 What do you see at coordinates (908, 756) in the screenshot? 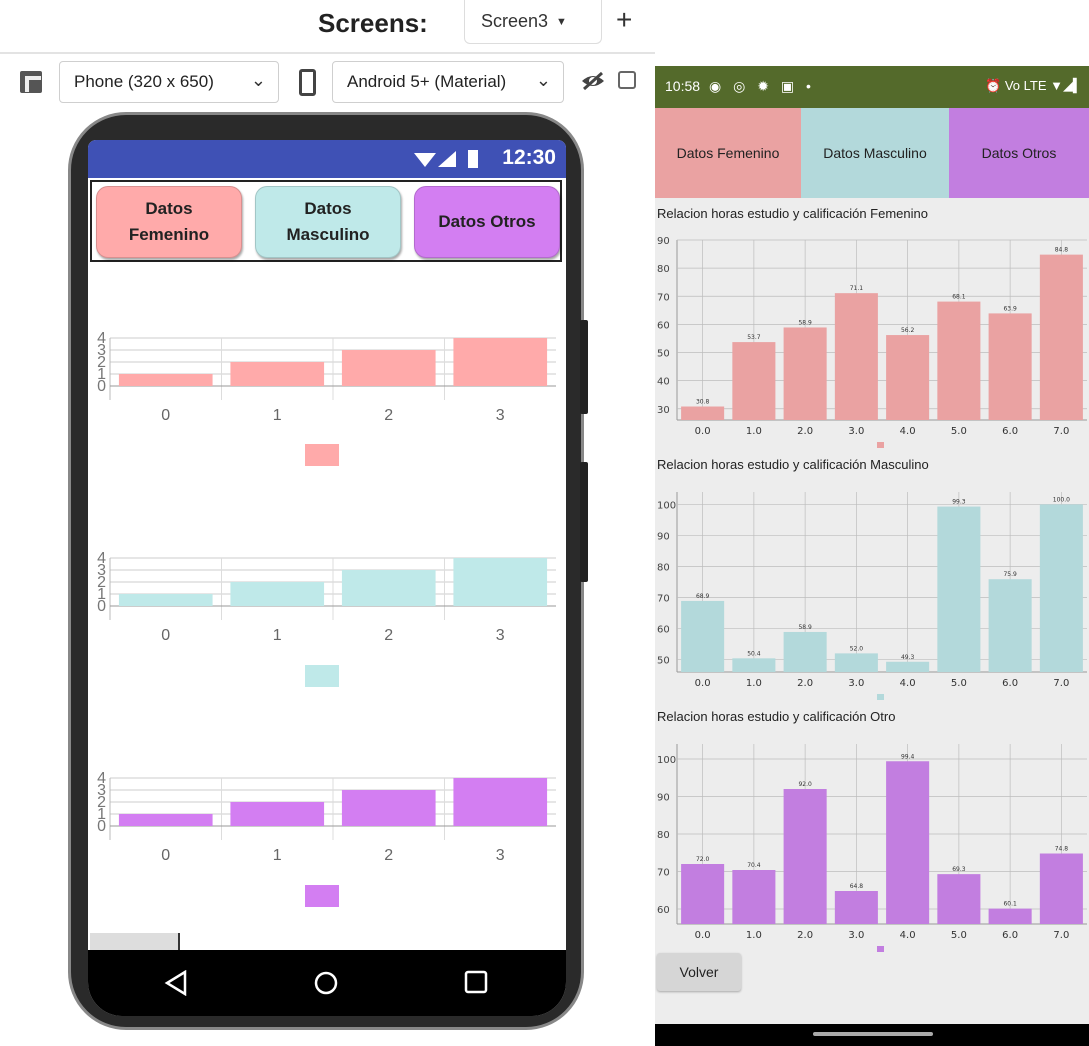
I see `data-label: 99.4` at bounding box center [908, 756].